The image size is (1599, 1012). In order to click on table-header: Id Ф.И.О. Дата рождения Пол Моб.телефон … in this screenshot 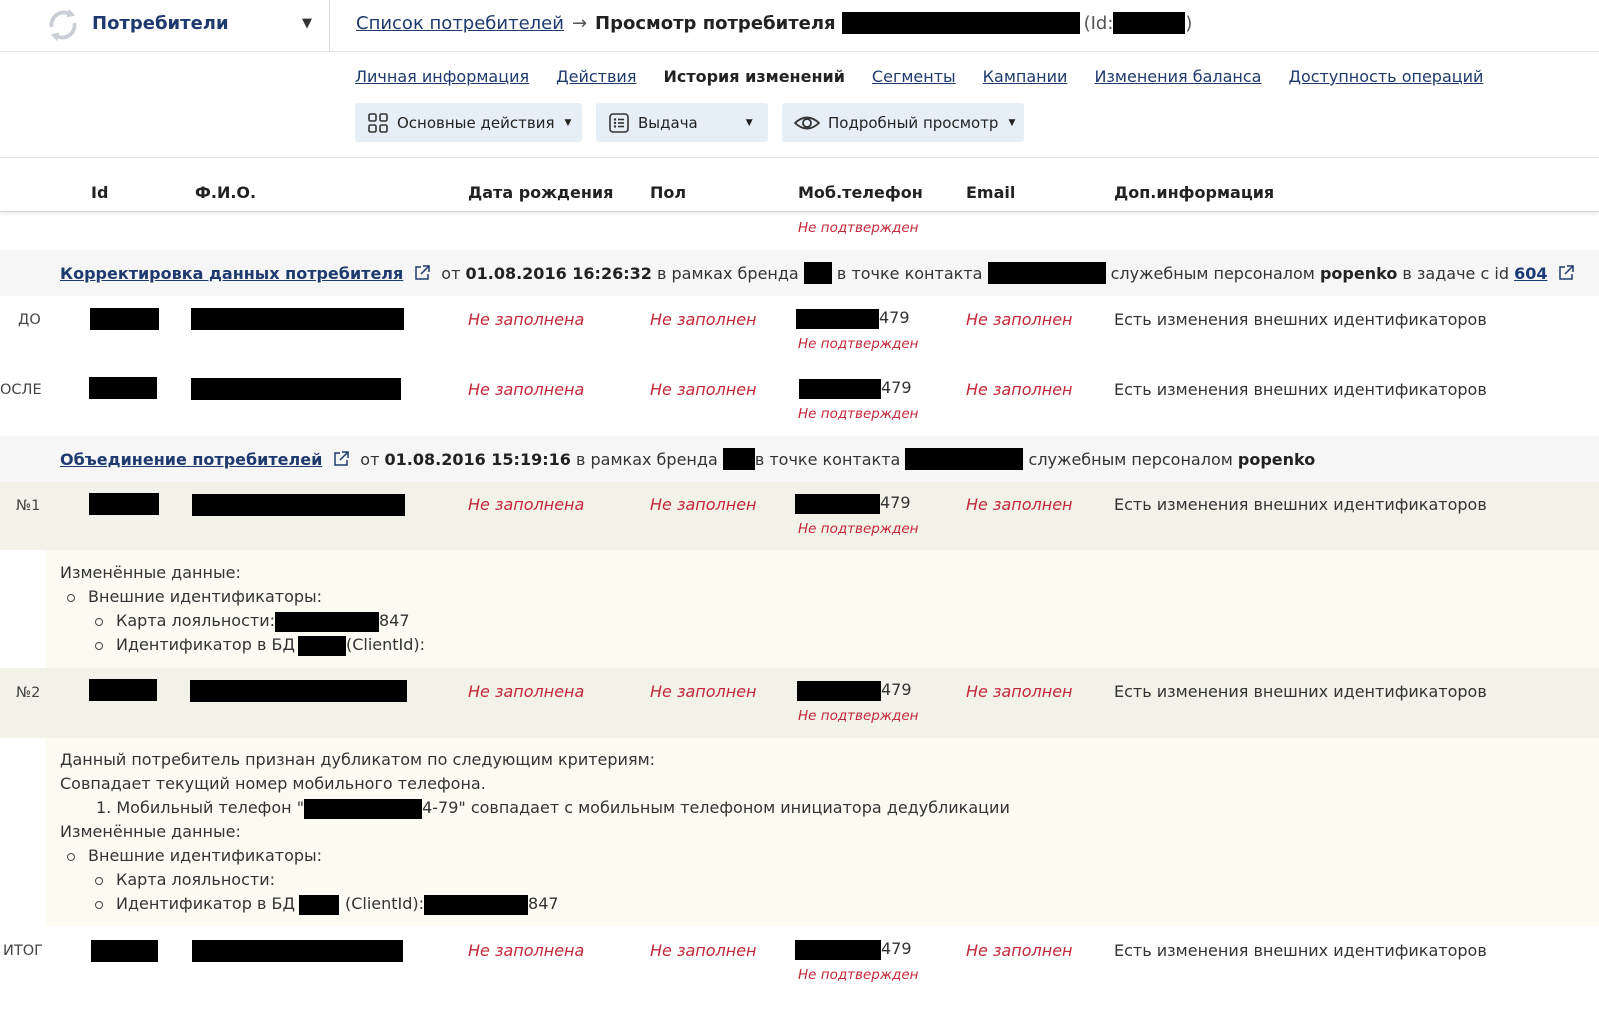, I will do `click(799, 184)`.